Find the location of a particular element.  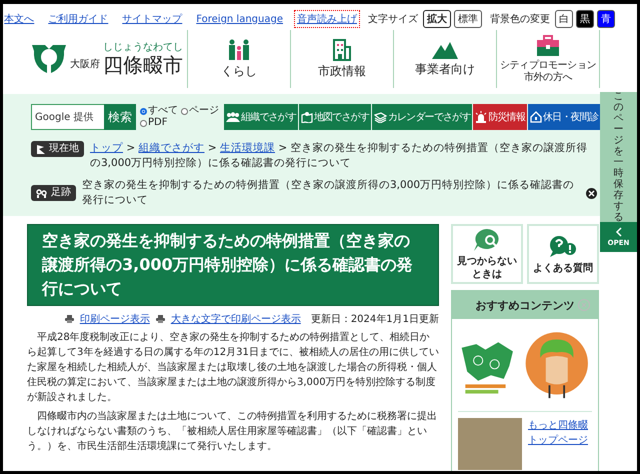

print-link: 印刷ページ表示 is located at coordinates (115, 319).